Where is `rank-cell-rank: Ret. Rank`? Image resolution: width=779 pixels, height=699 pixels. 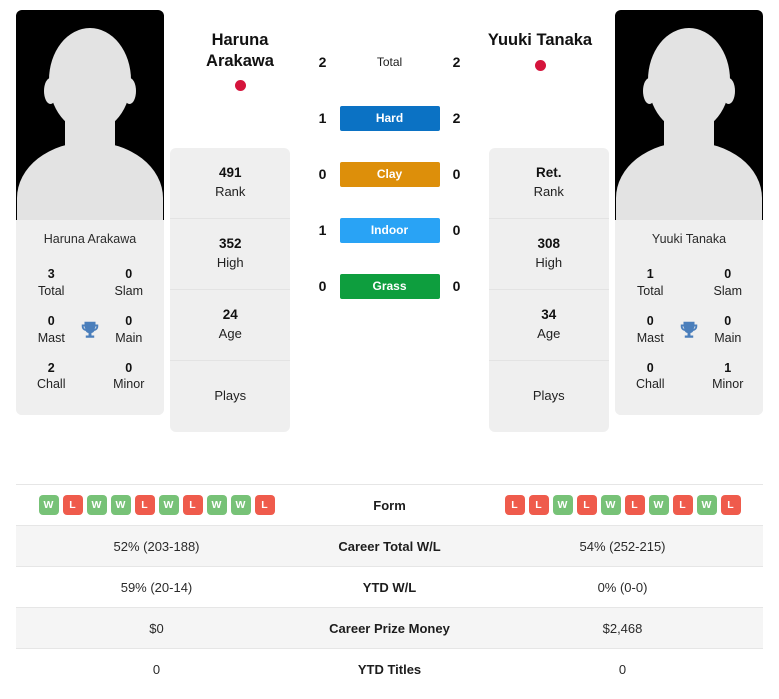
rank-cell-rank: Ret. Rank is located at coordinates (548, 183).